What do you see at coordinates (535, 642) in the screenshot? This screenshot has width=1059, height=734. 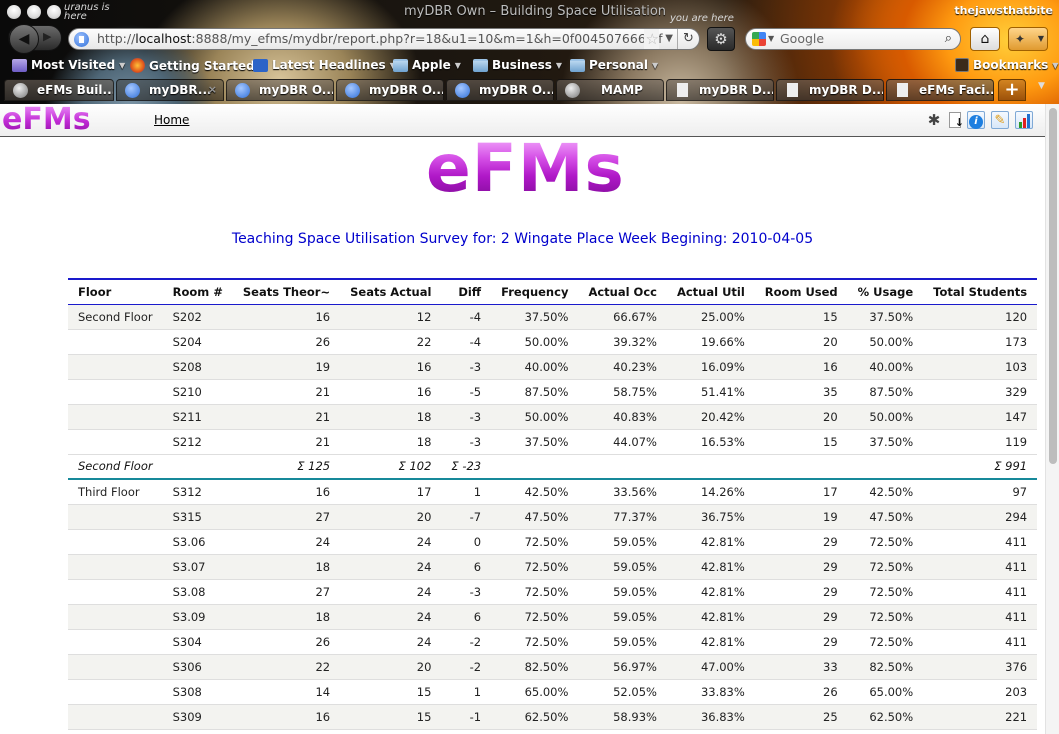 I see `cell-frequency: 72.50%` at bounding box center [535, 642].